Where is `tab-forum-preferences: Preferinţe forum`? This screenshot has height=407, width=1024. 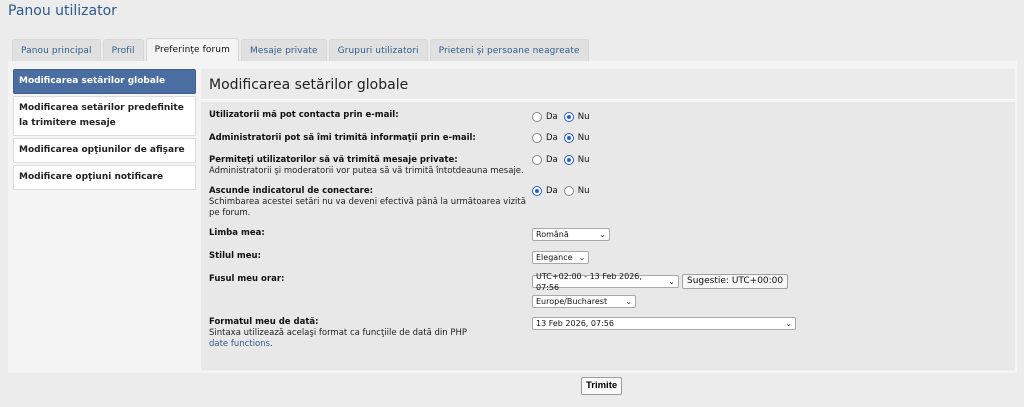 tab-forum-preferences: Preferinţe forum is located at coordinates (192, 50).